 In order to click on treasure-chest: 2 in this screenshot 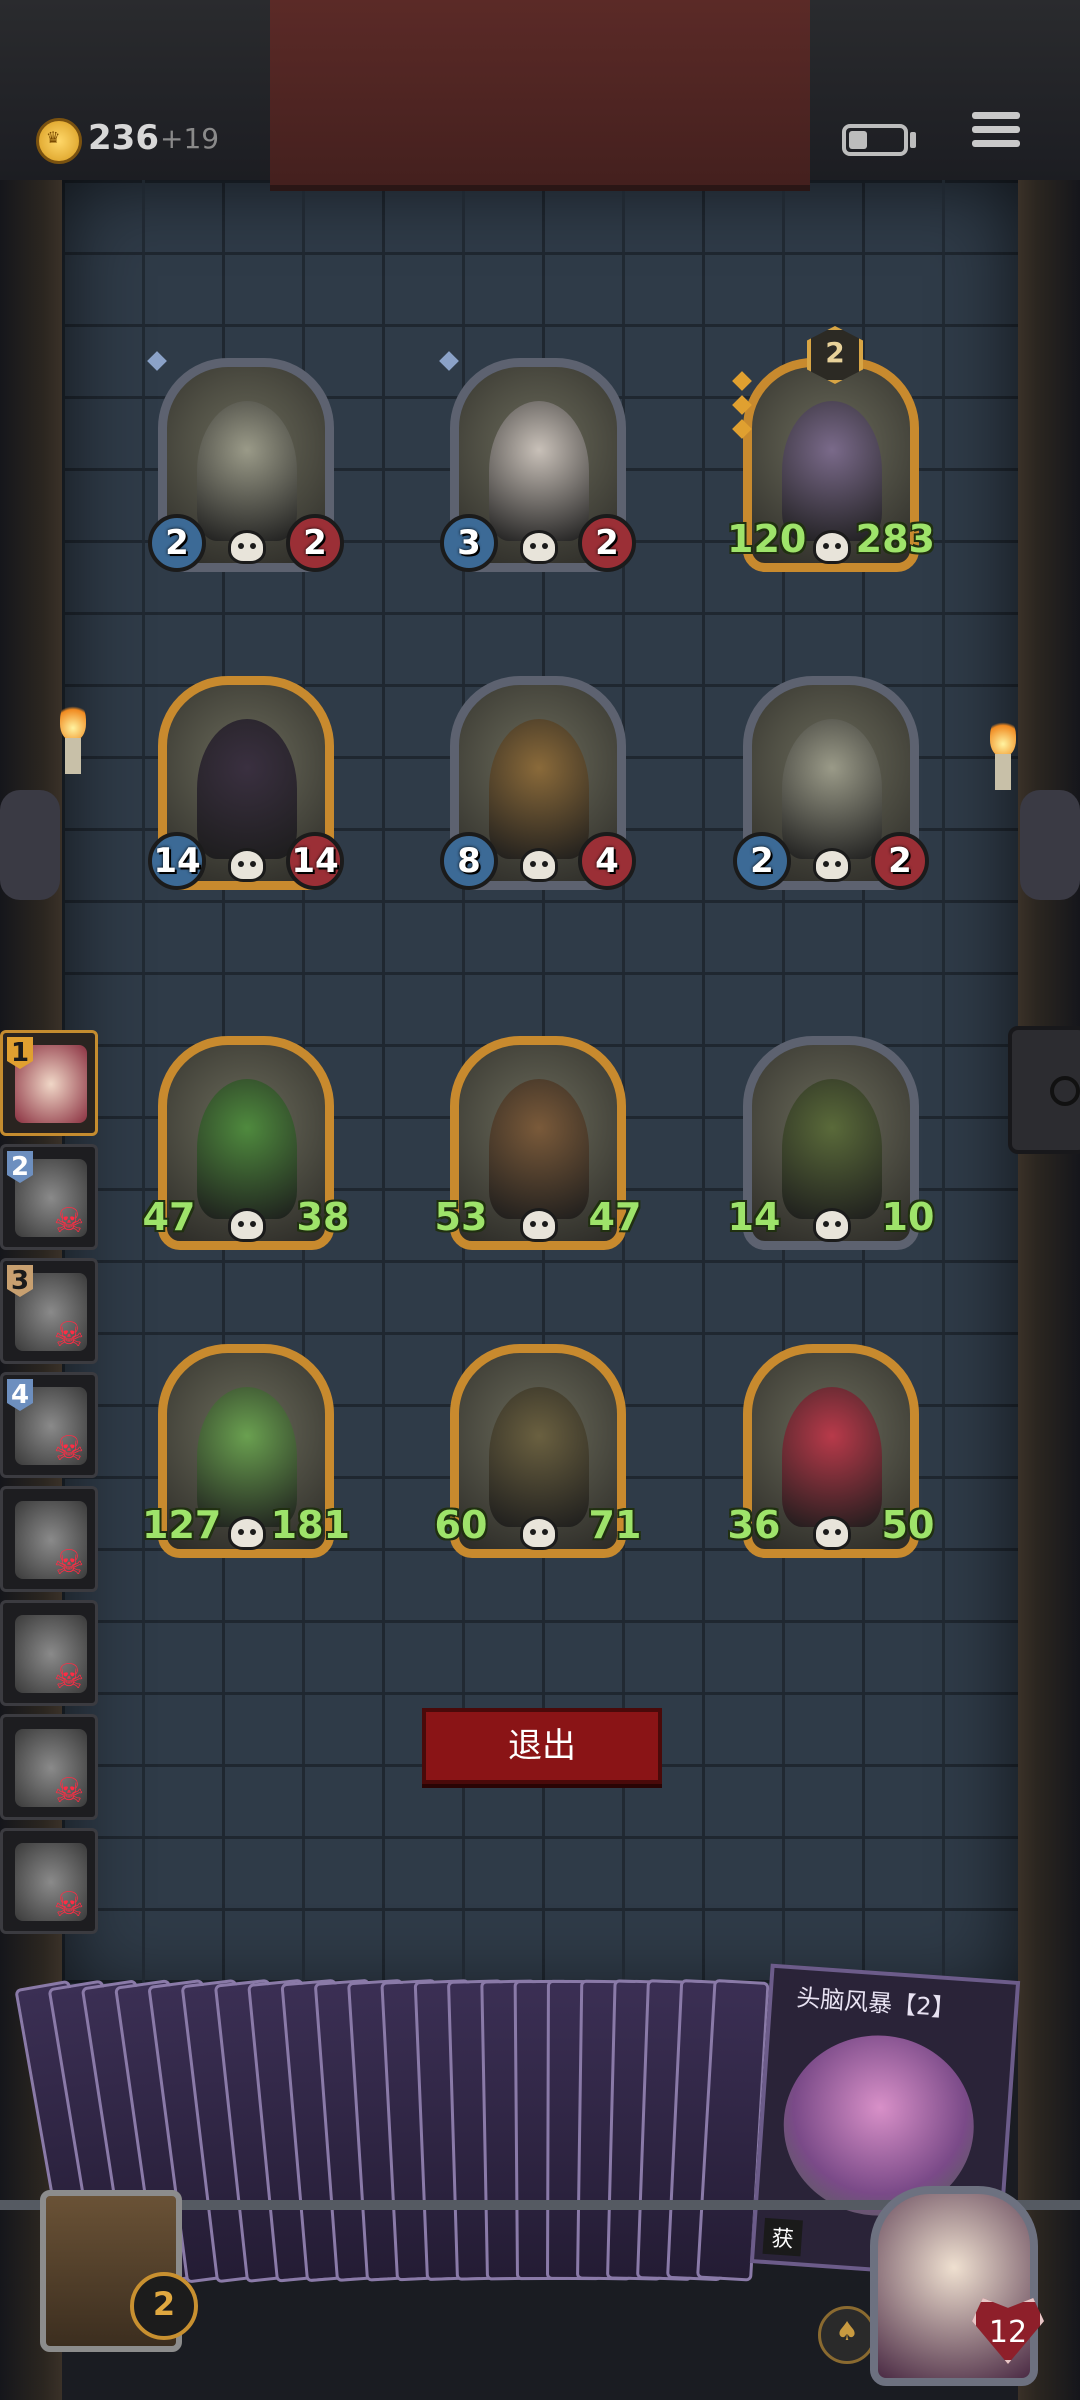, I will do `click(115, 2256)`.